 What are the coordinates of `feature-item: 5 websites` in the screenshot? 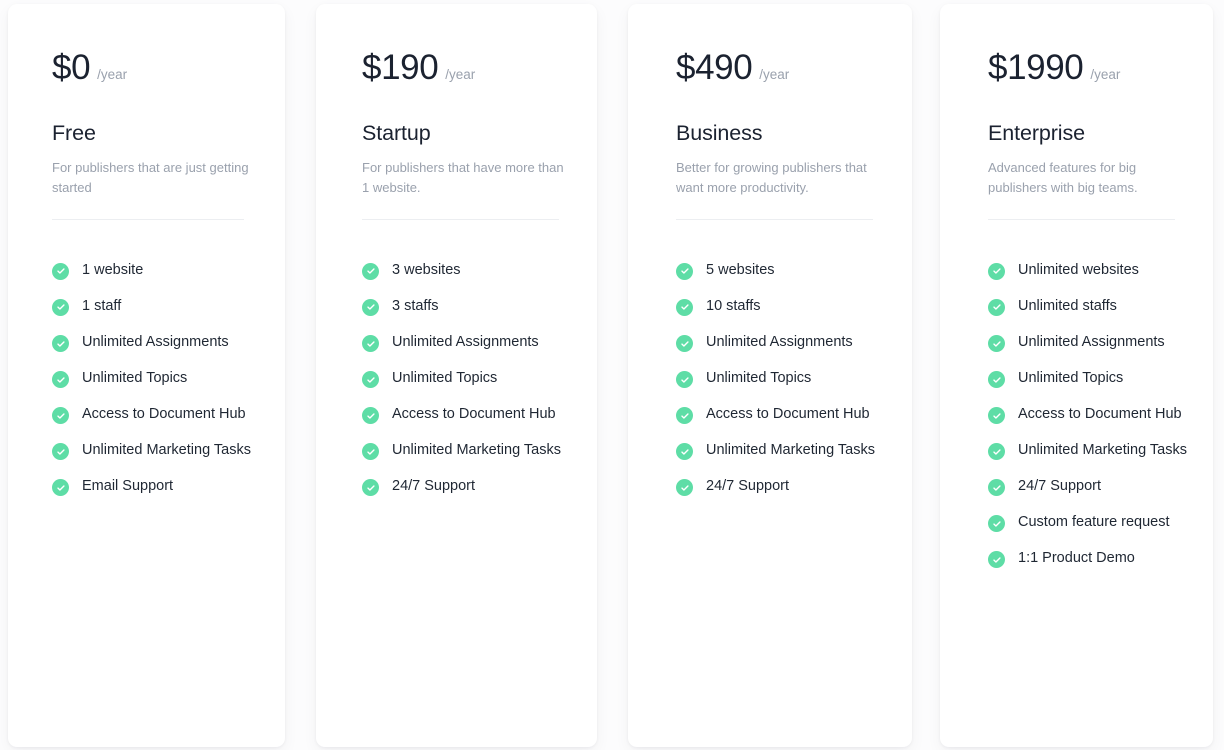 It's located at (786, 272).